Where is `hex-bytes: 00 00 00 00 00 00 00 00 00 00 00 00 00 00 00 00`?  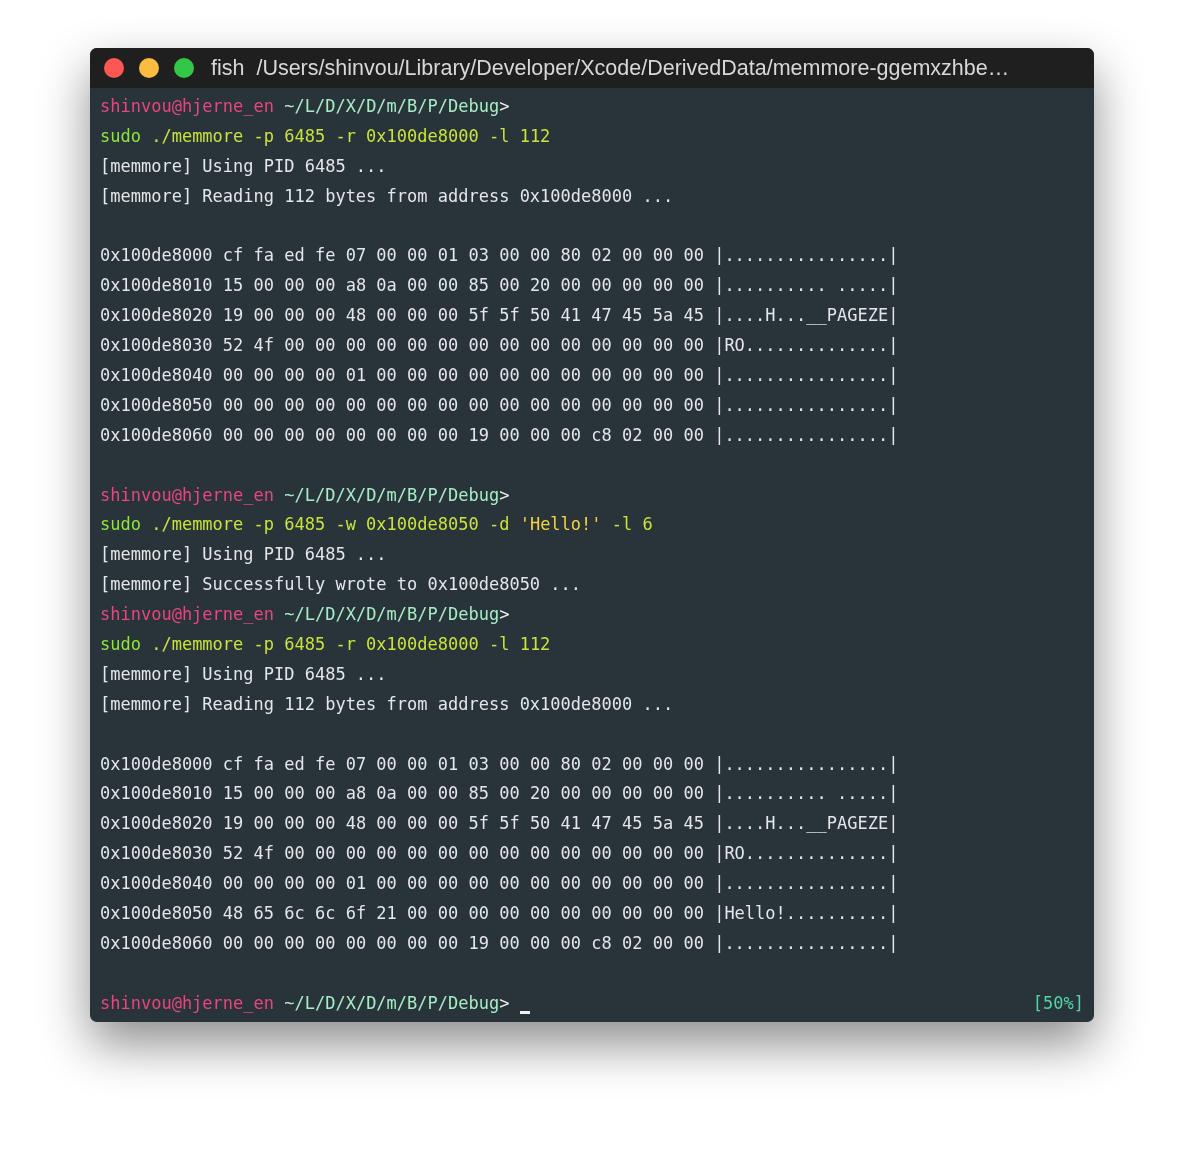 hex-bytes: 00 00 00 00 00 00 00 00 00 00 00 00 00 00 00 00 is located at coordinates (463, 404).